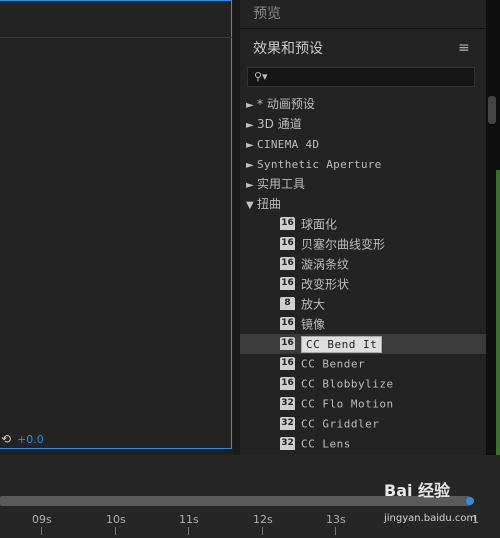 The width and height of the screenshot is (500, 538). Describe the element at coordinates (189, 519) in the screenshot. I see `tick-label: 11s` at that location.